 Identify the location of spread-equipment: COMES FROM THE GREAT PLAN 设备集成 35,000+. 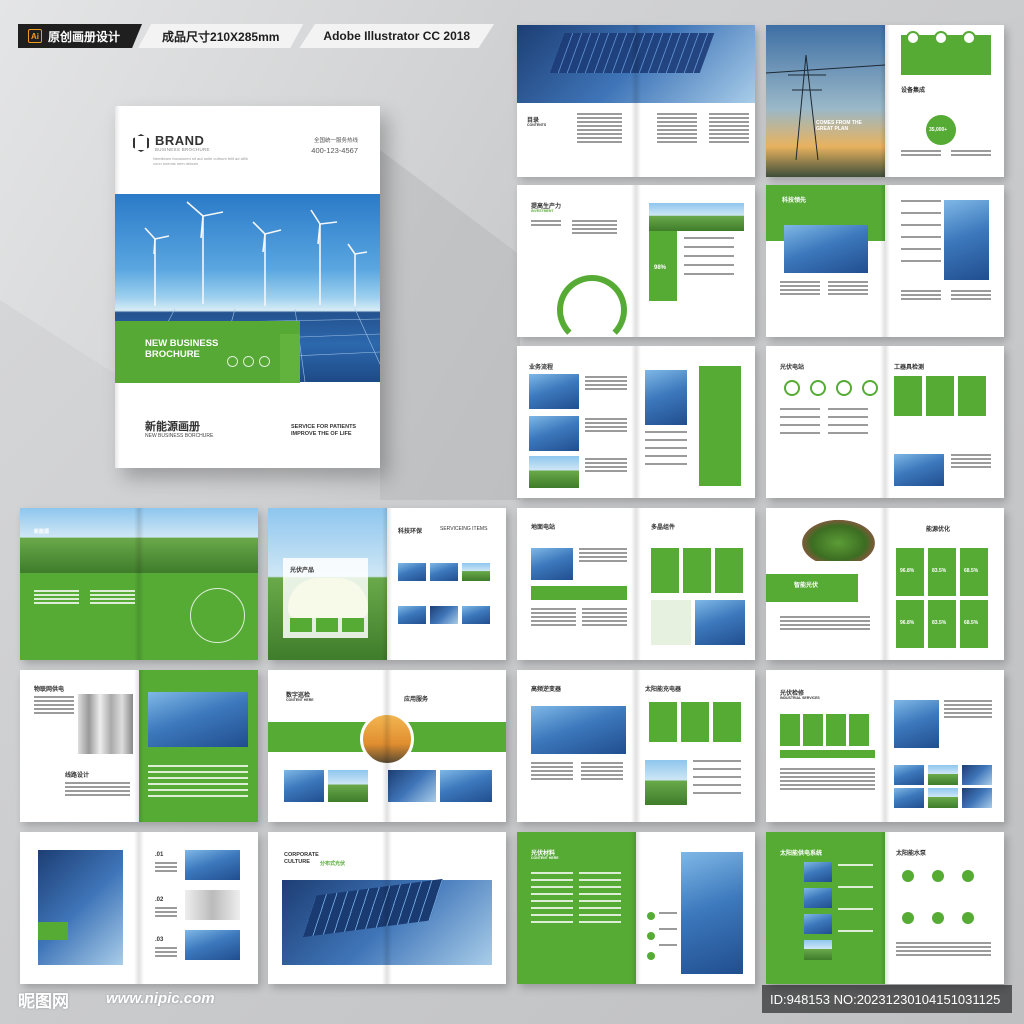
(885, 101).